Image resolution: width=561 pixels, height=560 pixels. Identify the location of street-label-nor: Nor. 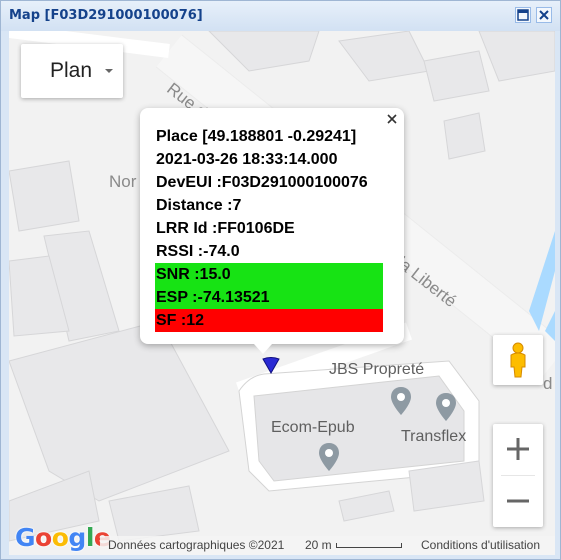
(123, 181).